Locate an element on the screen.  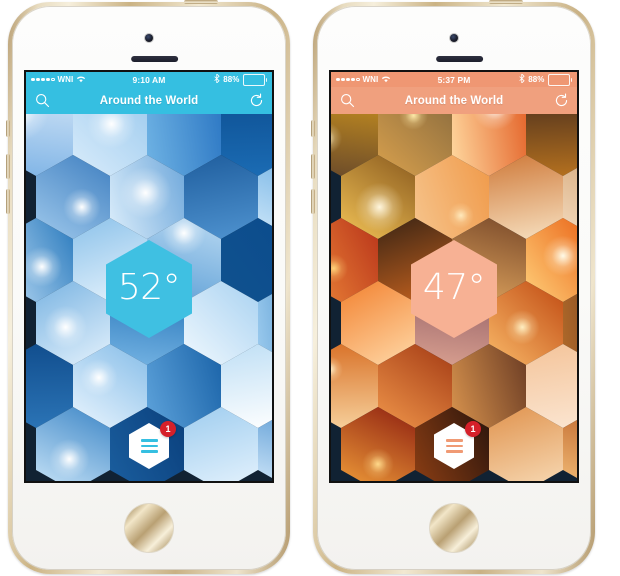
temperature-value: 52° is located at coordinates (149, 287).